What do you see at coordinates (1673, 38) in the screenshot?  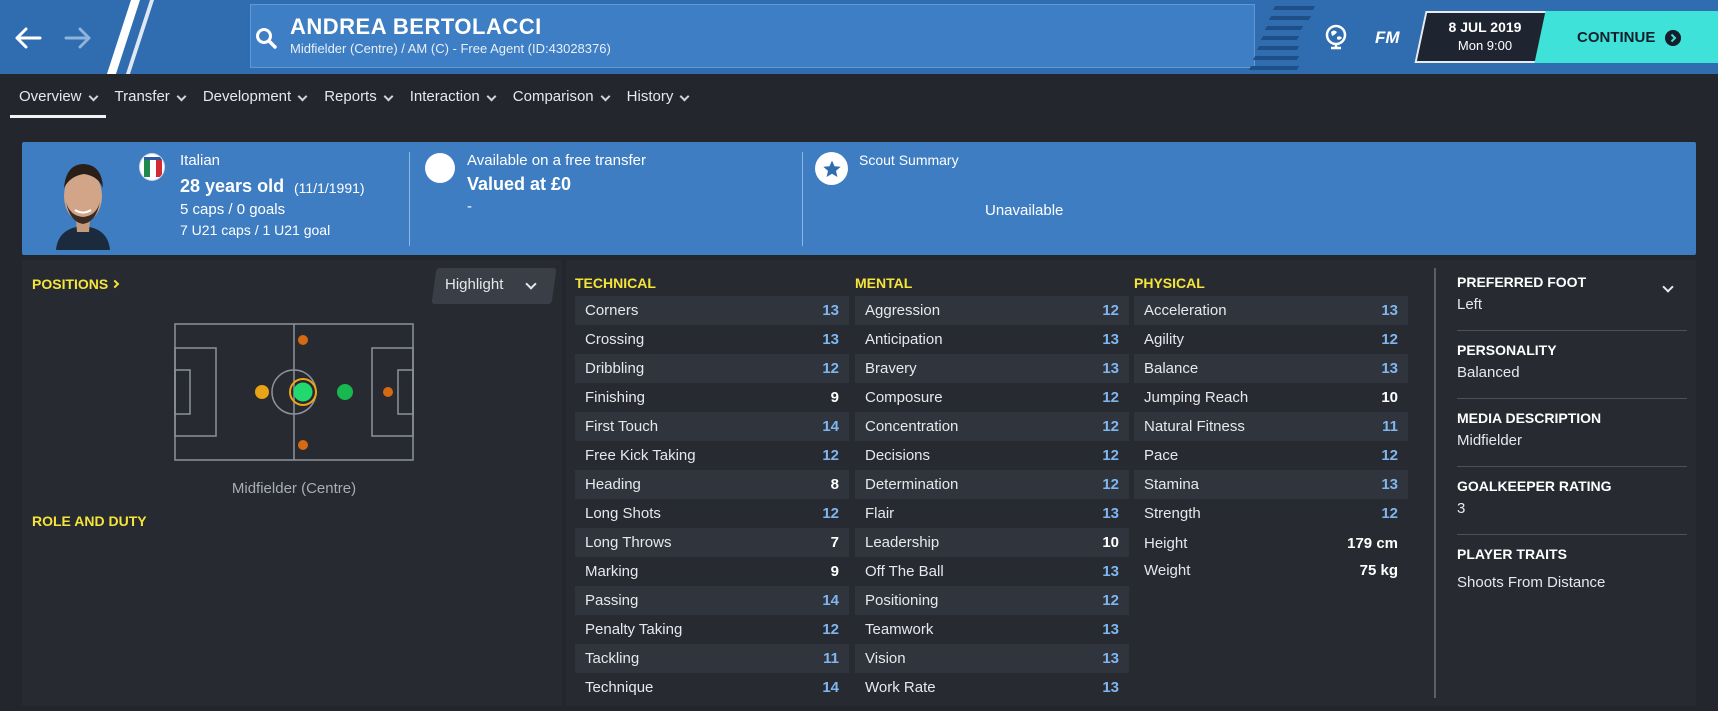 I see `continue-arrow-icon` at bounding box center [1673, 38].